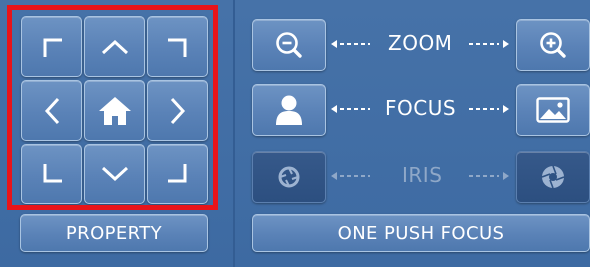  What do you see at coordinates (350, 44) in the screenshot?
I see `zoom-left-arrow` at bounding box center [350, 44].